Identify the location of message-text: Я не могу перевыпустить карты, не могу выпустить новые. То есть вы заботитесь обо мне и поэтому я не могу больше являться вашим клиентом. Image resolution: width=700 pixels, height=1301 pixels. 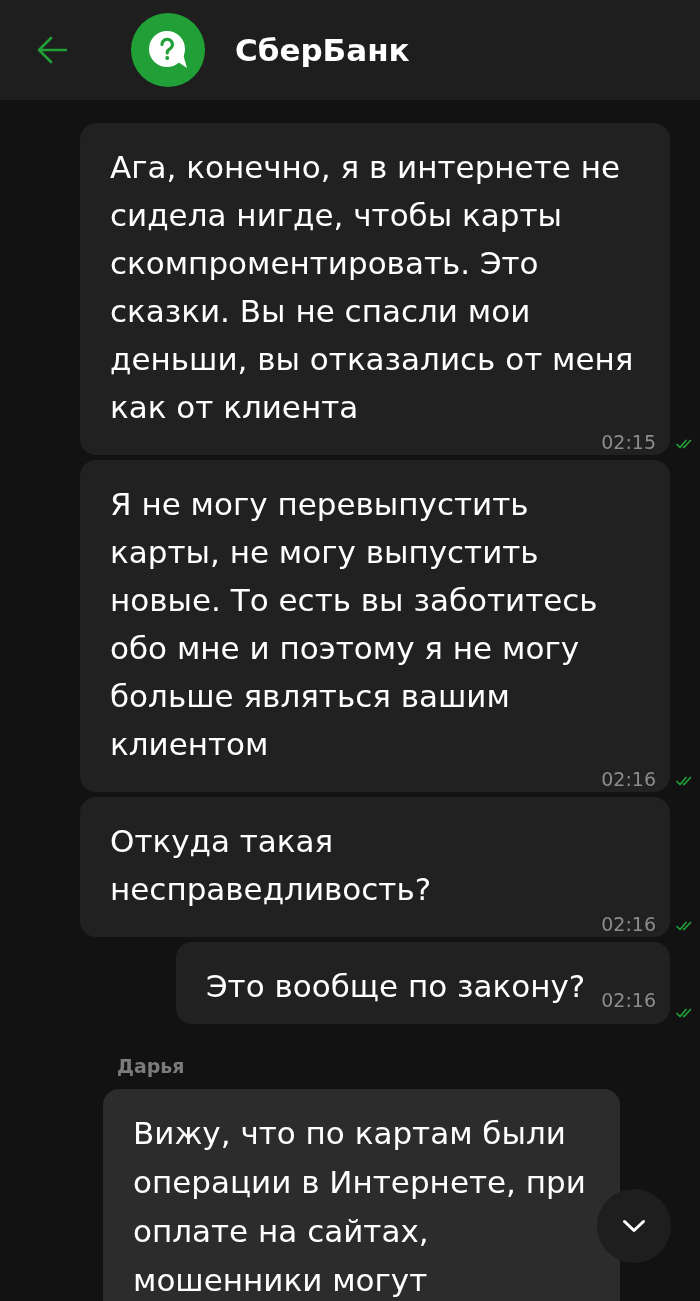
(354, 624).